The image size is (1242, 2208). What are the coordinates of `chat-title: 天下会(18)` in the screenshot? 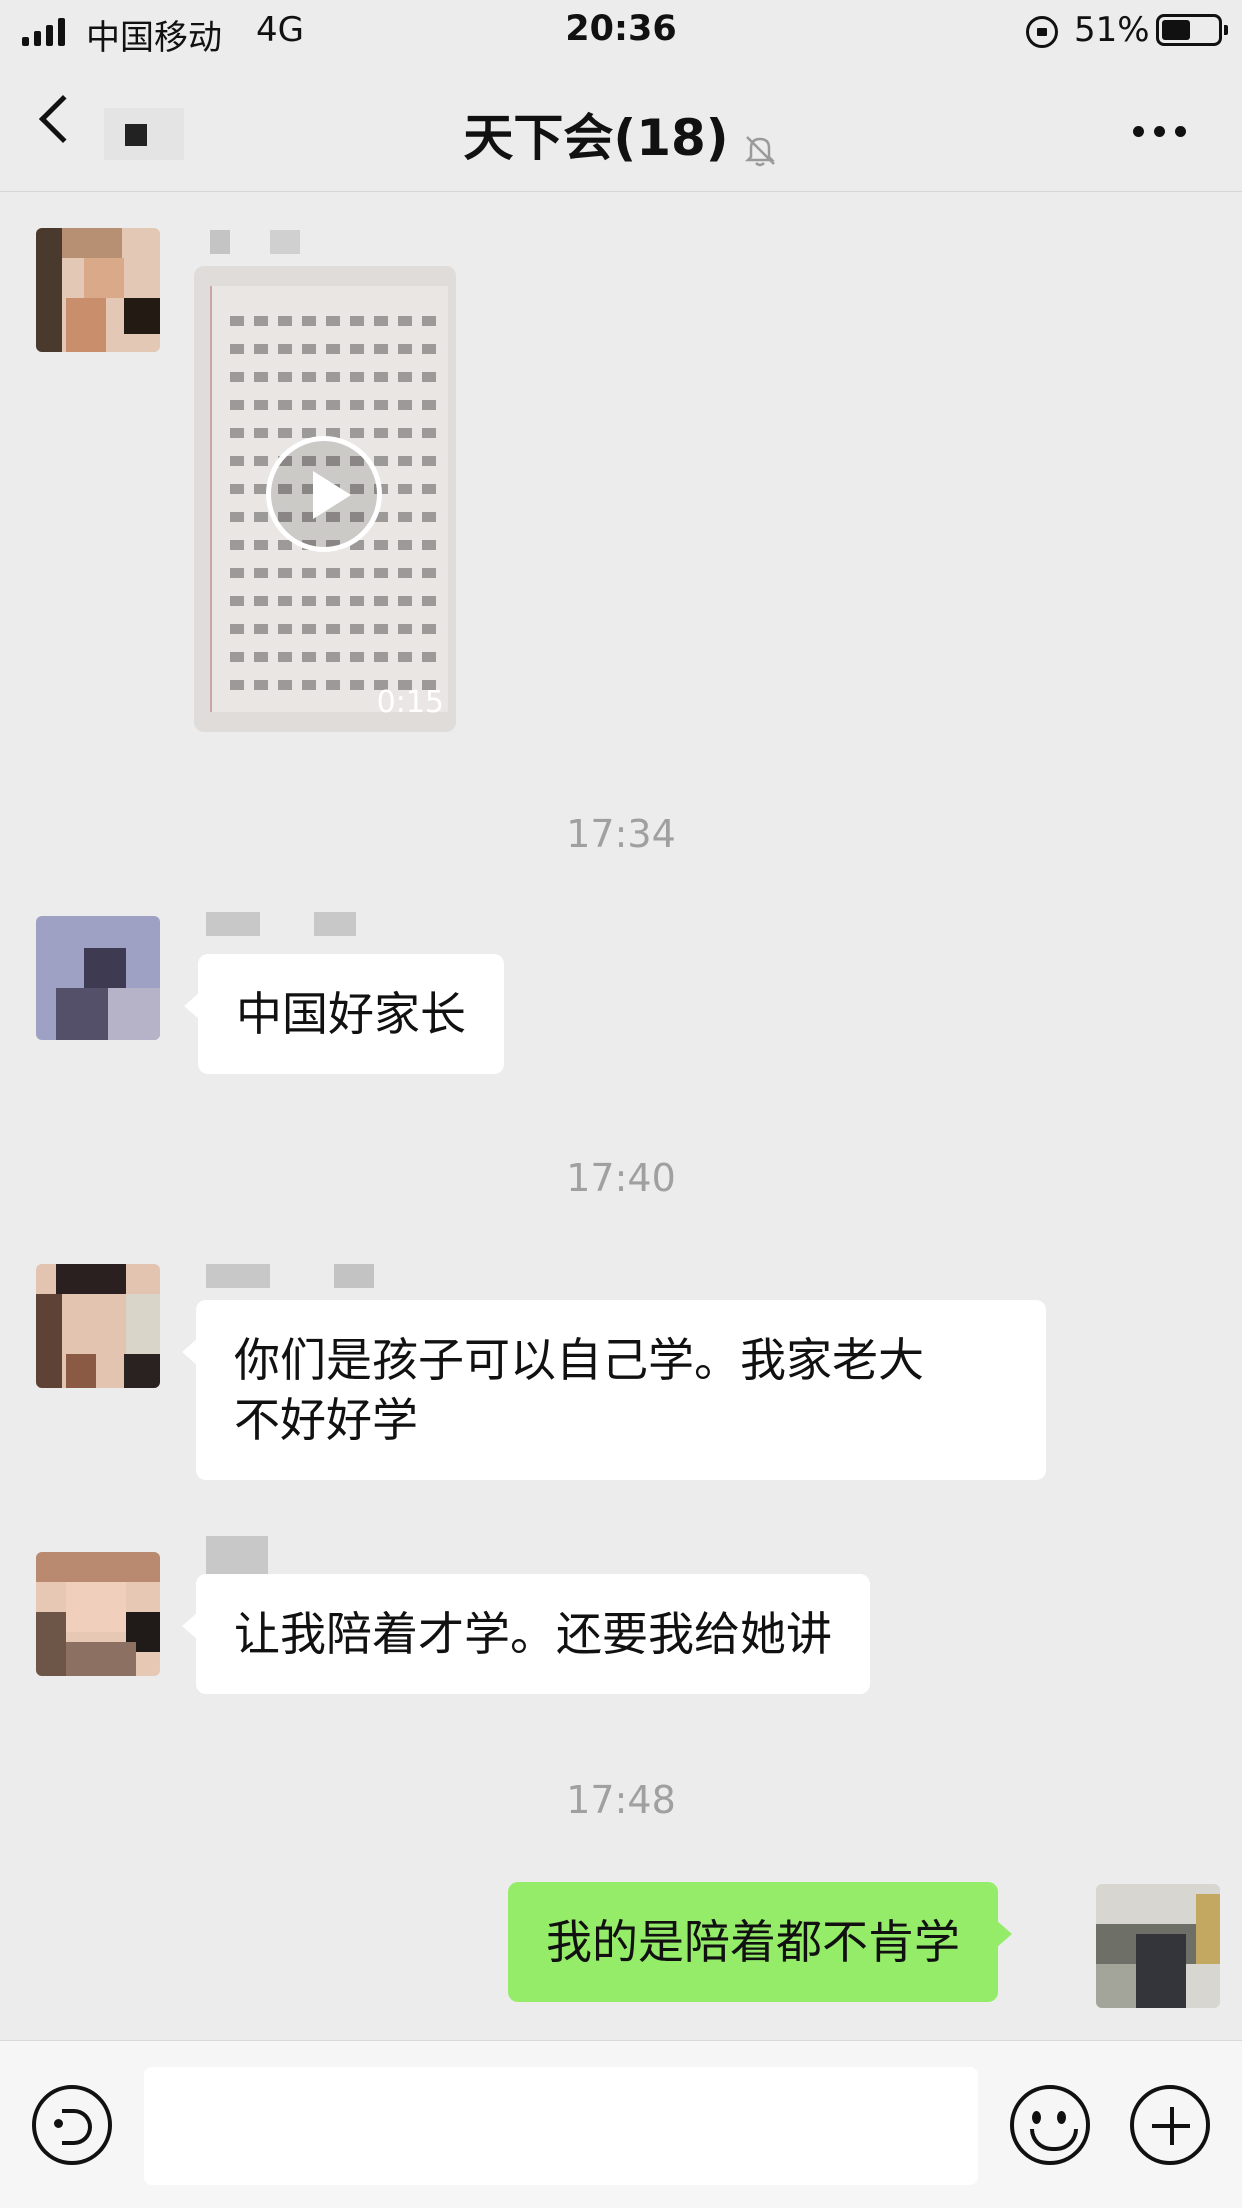 It's located at (596, 138).